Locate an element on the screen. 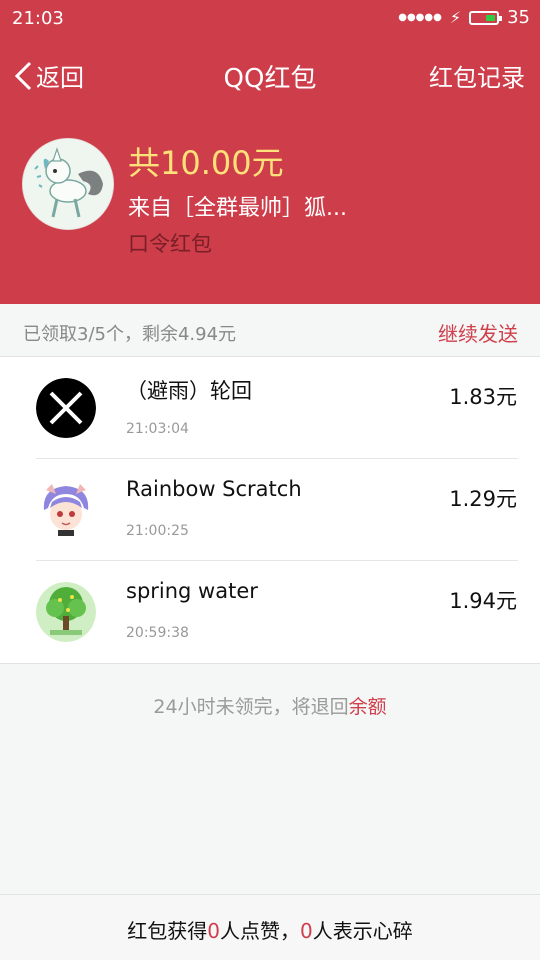  claim-summary-bar: 已领取3/5个，剩余4.94元 继续发送 is located at coordinates (270, 330).